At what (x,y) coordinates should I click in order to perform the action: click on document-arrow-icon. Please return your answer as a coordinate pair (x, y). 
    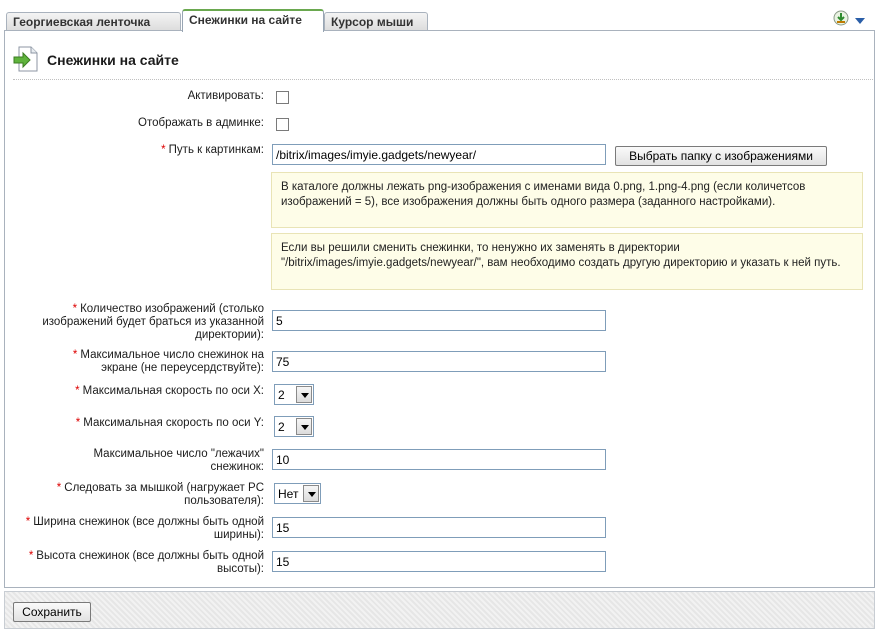
    Looking at the image, I should click on (27, 59).